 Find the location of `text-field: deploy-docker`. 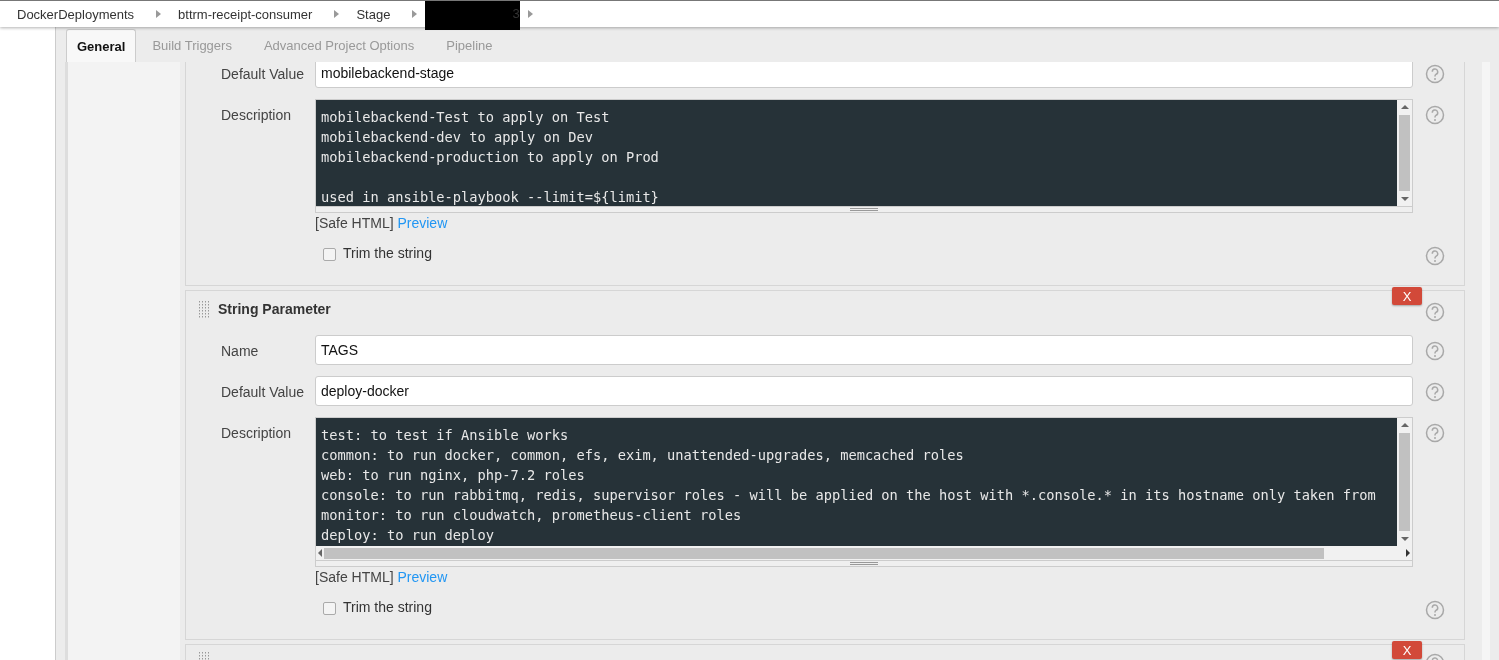

text-field: deploy-docker is located at coordinates (864, 391).